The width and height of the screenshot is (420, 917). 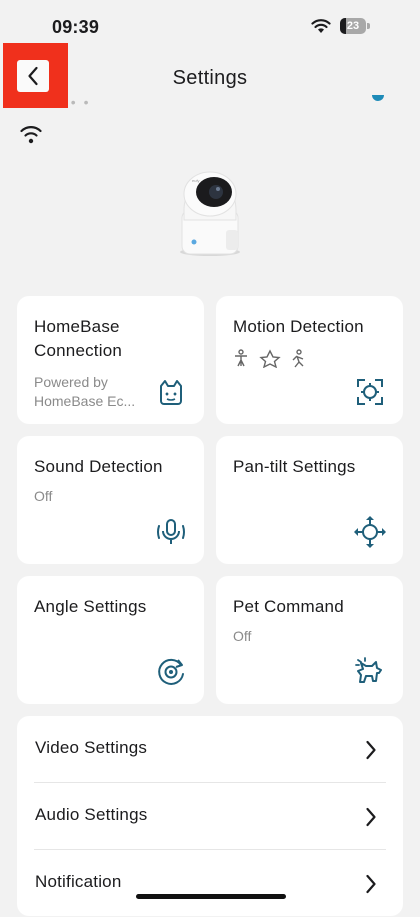 I want to click on tile-sound-detection: Sound Detection Off, so click(x=110, y=500).